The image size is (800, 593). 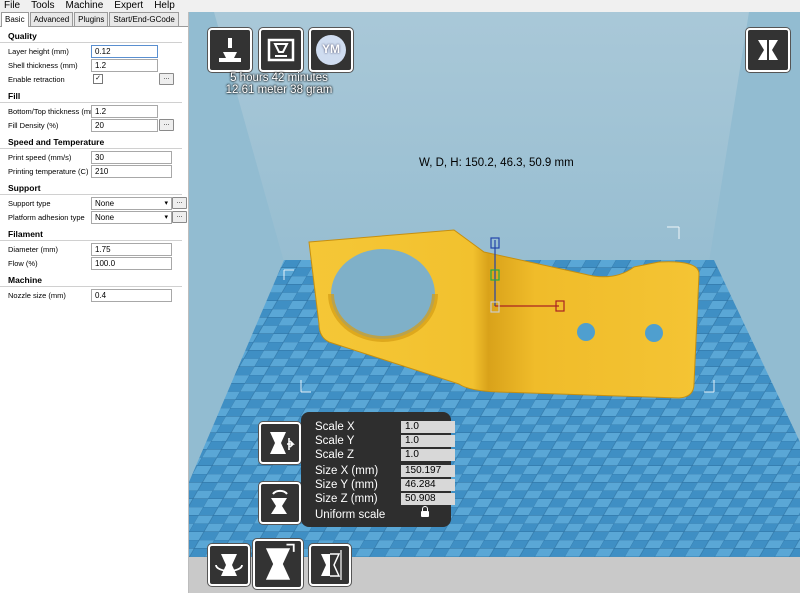 What do you see at coordinates (347, 471) in the screenshot?
I see `size-x-label: Size X (mm)` at bounding box center [347, 471].